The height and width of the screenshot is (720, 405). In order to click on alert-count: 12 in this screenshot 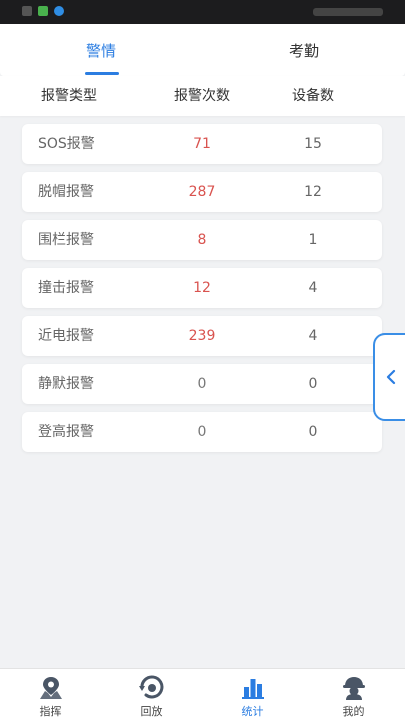, I will do `click(202, 288)`.